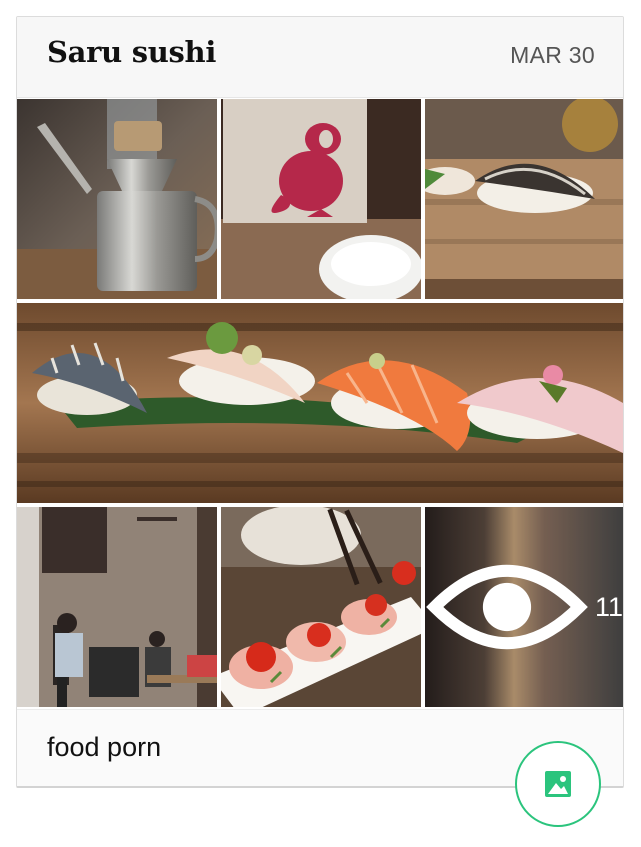 The height and width of the screenshot is (847, 641). I want to click on nigiri-plate-photo, so click(524, 199).